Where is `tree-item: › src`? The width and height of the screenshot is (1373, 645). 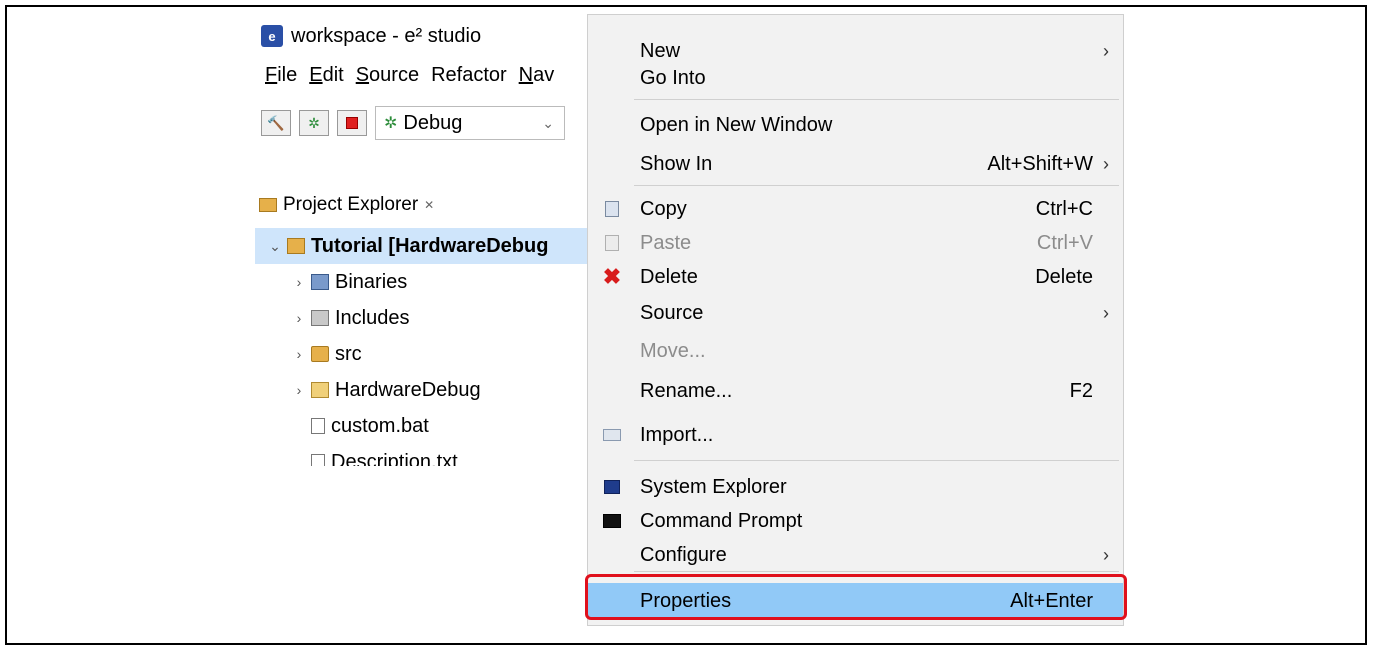 tree-item: › src is located at coordinates (425, 354).